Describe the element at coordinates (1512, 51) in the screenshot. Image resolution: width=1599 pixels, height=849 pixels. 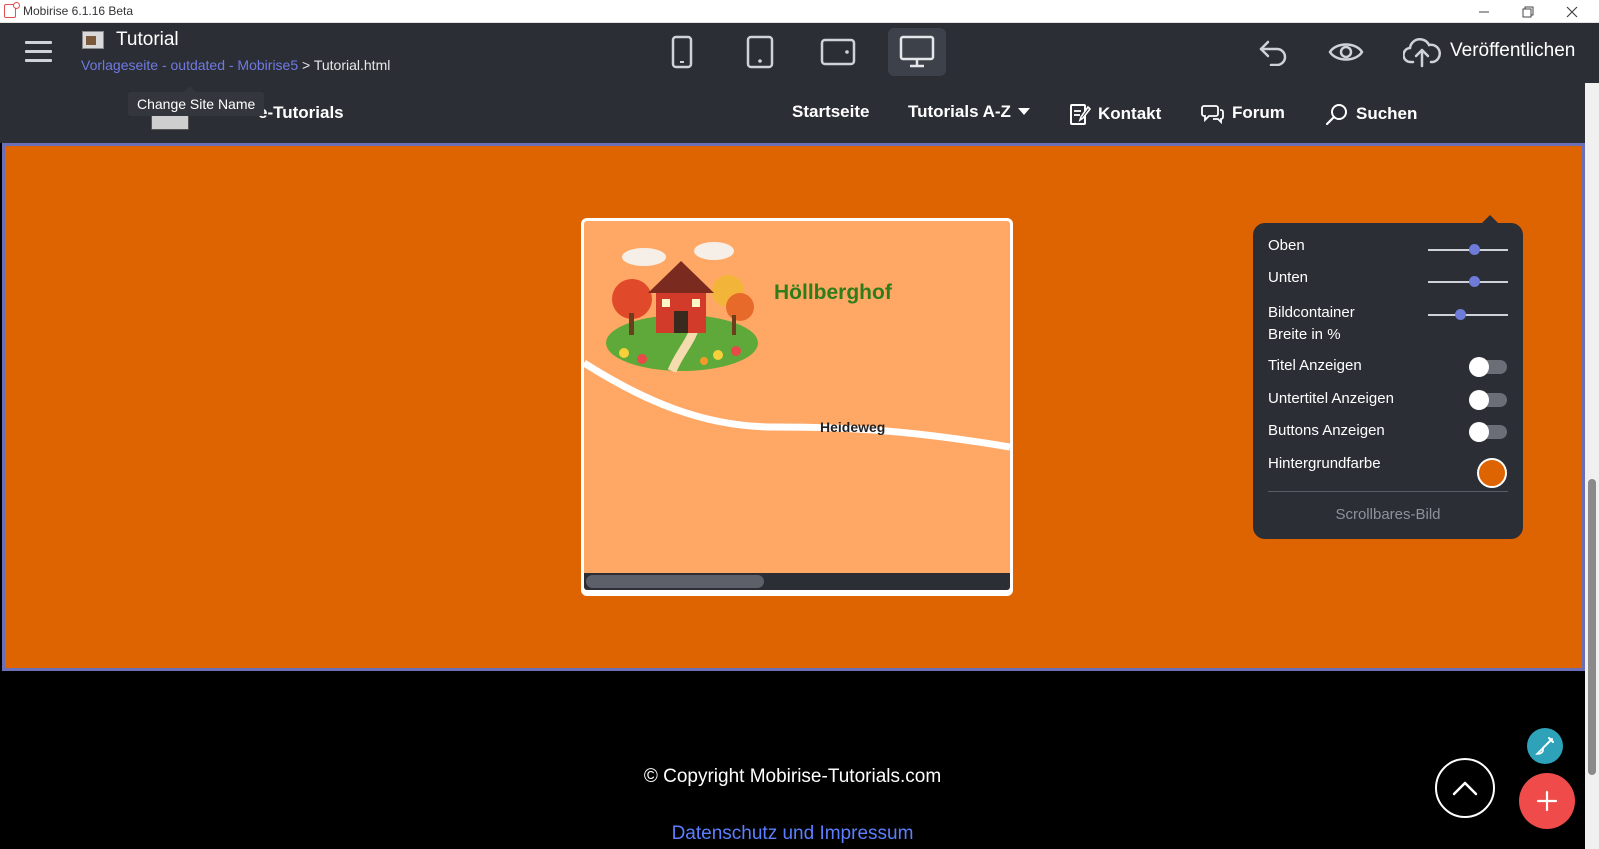
I see `publish-button: Veröffentlichen` at that location.